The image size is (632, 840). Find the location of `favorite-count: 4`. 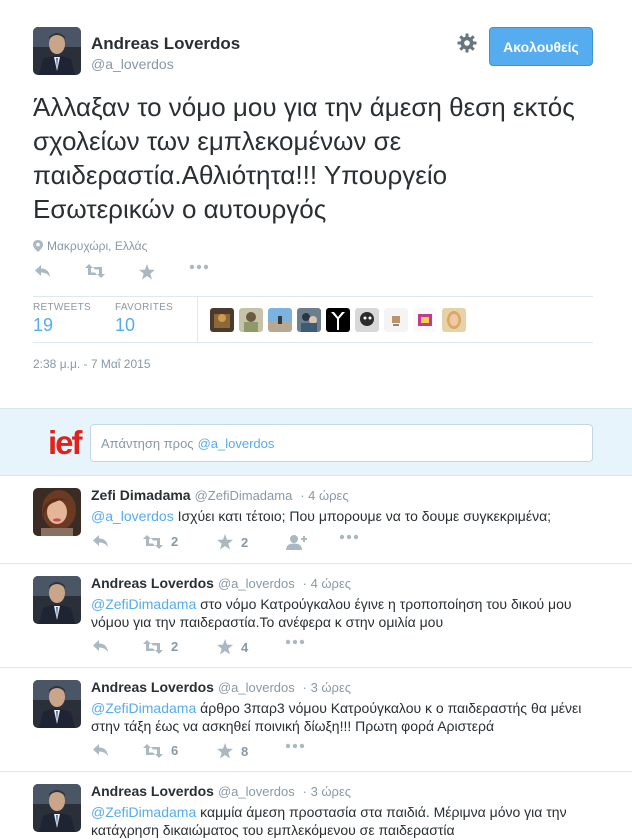

favorite-count: 4 is located at coordinates (245, 647).